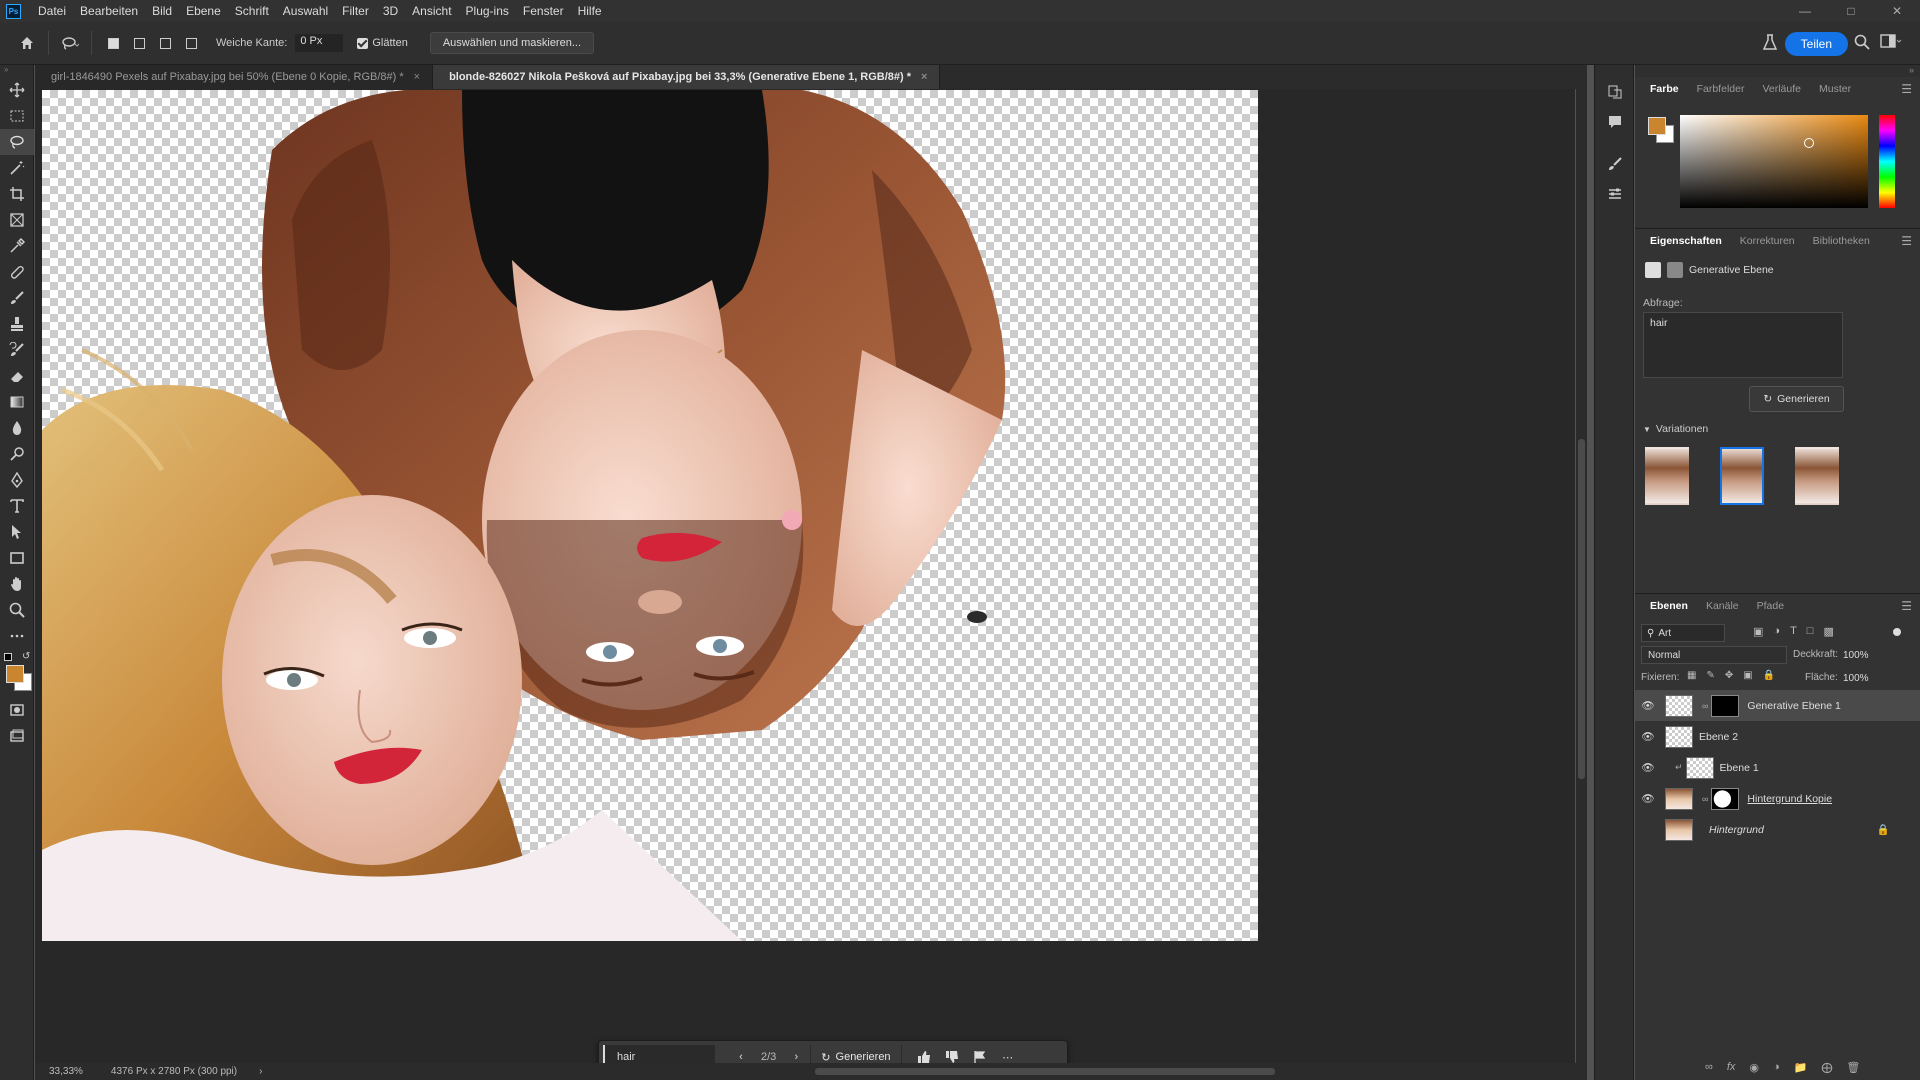  Describe the element at coordinates (17, 168) in the screenshot. I see `magic-wand-tool-icon` at that location.